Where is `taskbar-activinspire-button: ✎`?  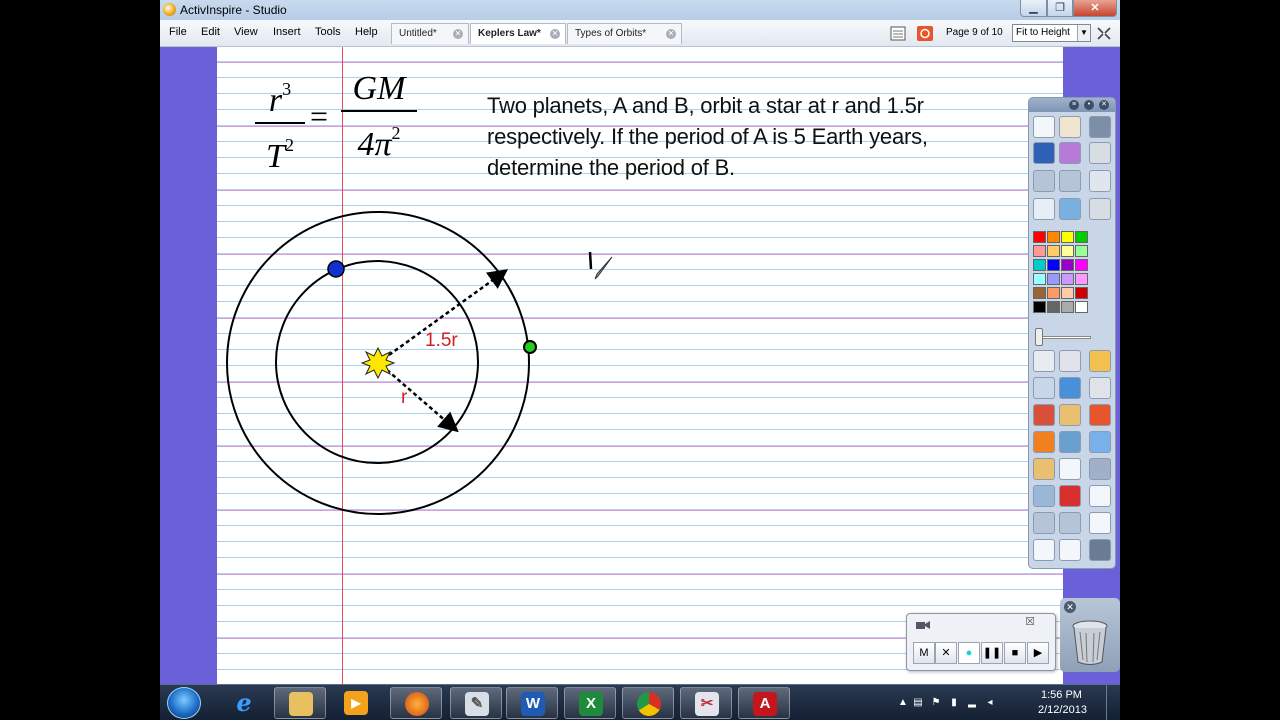
taskbar-activinspire-button: ✎ is located at coordinates (476, 703).